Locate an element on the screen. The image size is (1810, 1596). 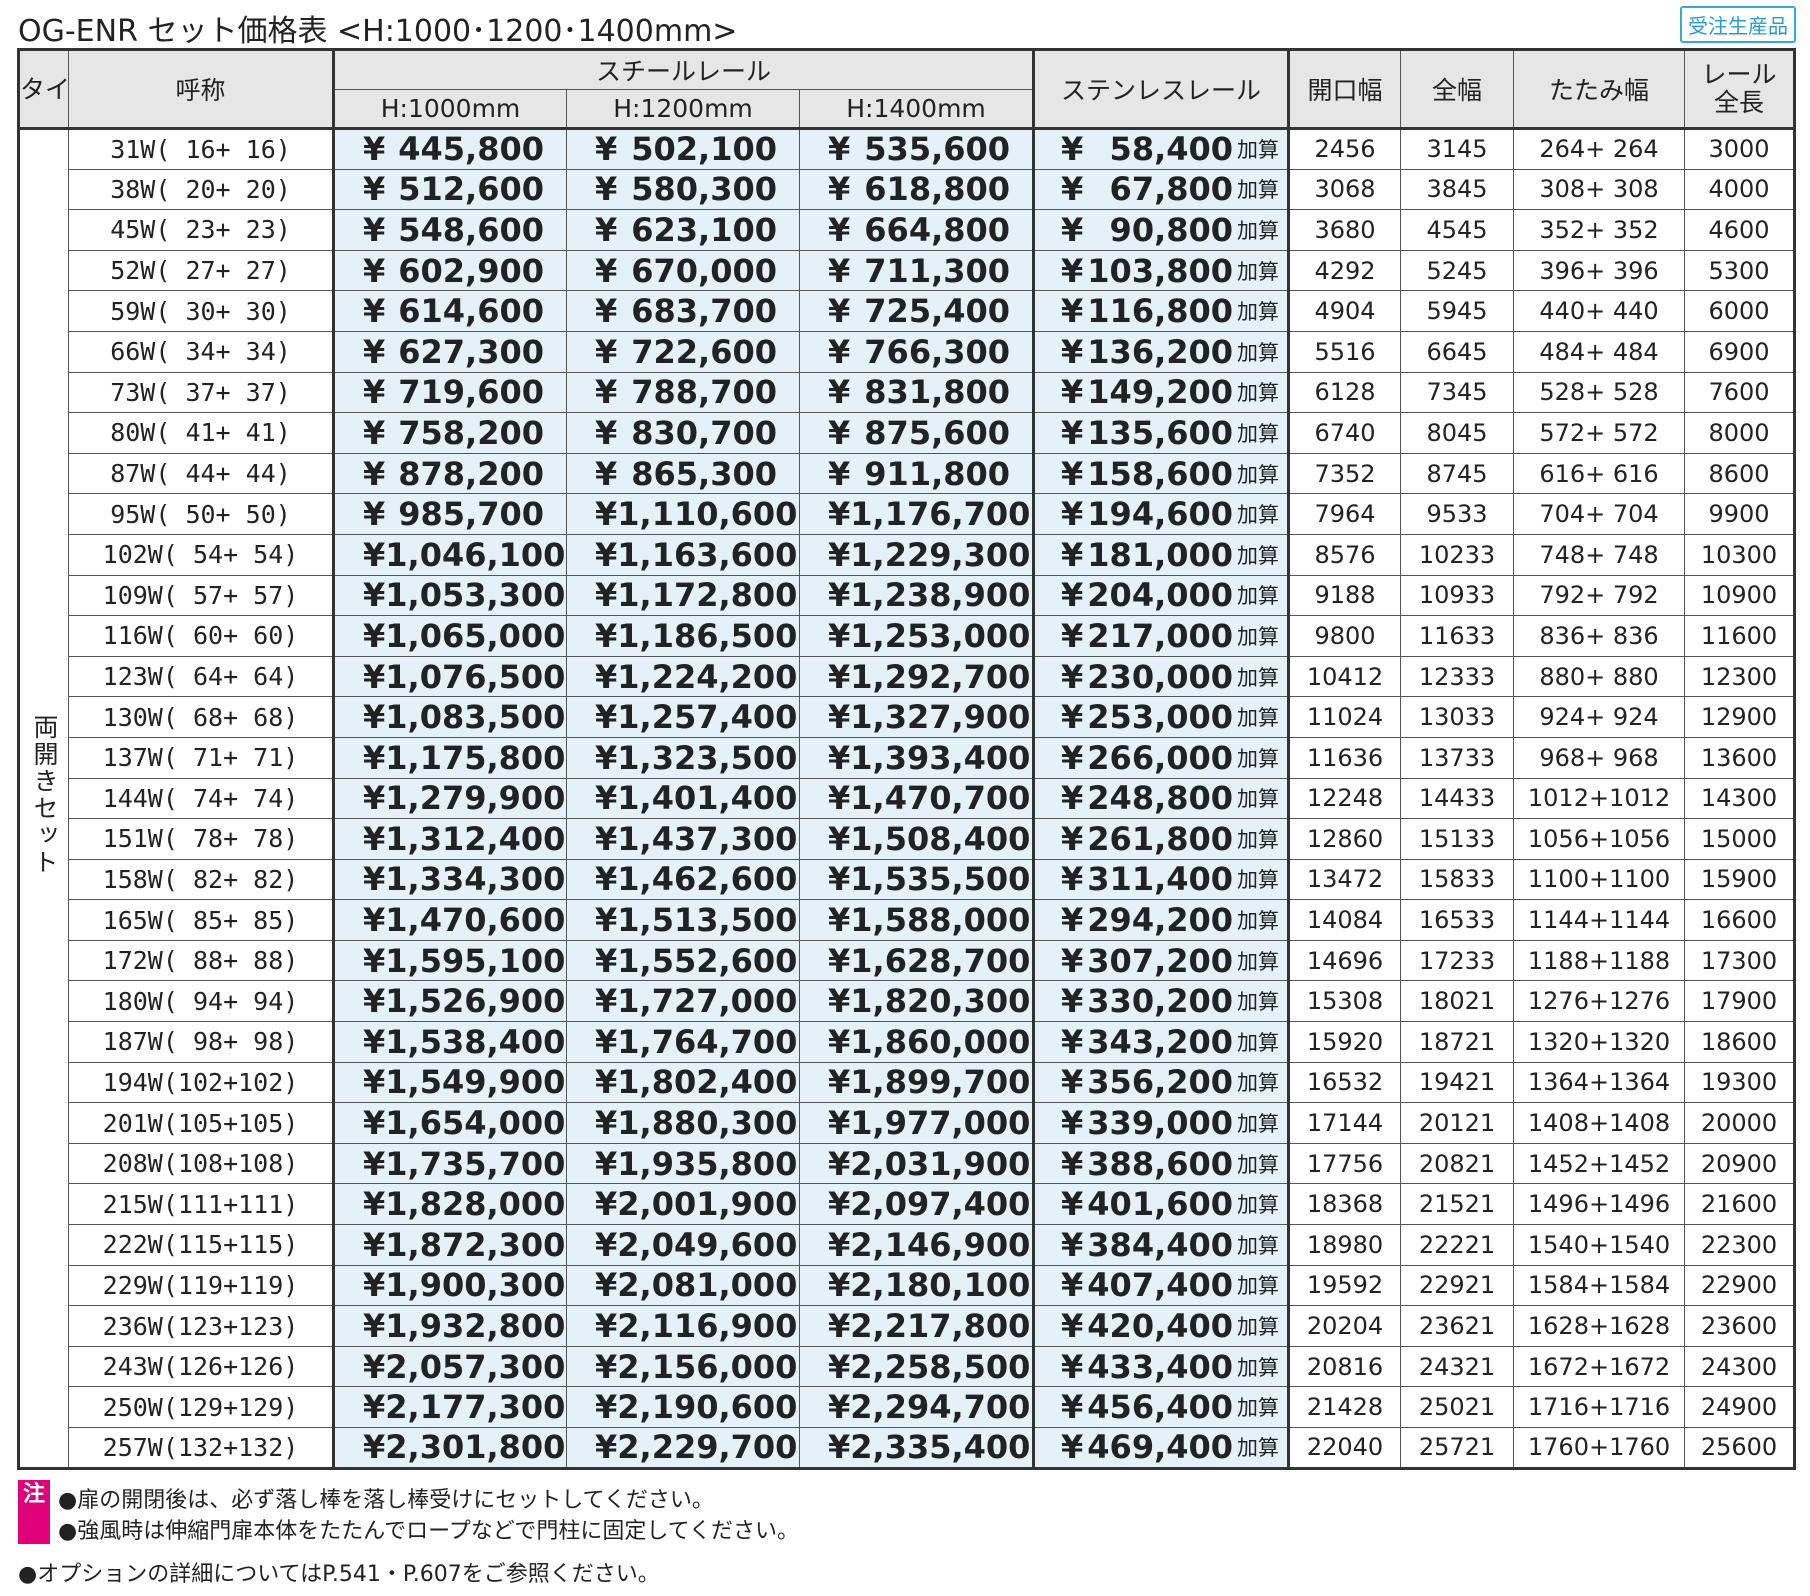
price-value: 725,400 is located at coordinates (937, 311).